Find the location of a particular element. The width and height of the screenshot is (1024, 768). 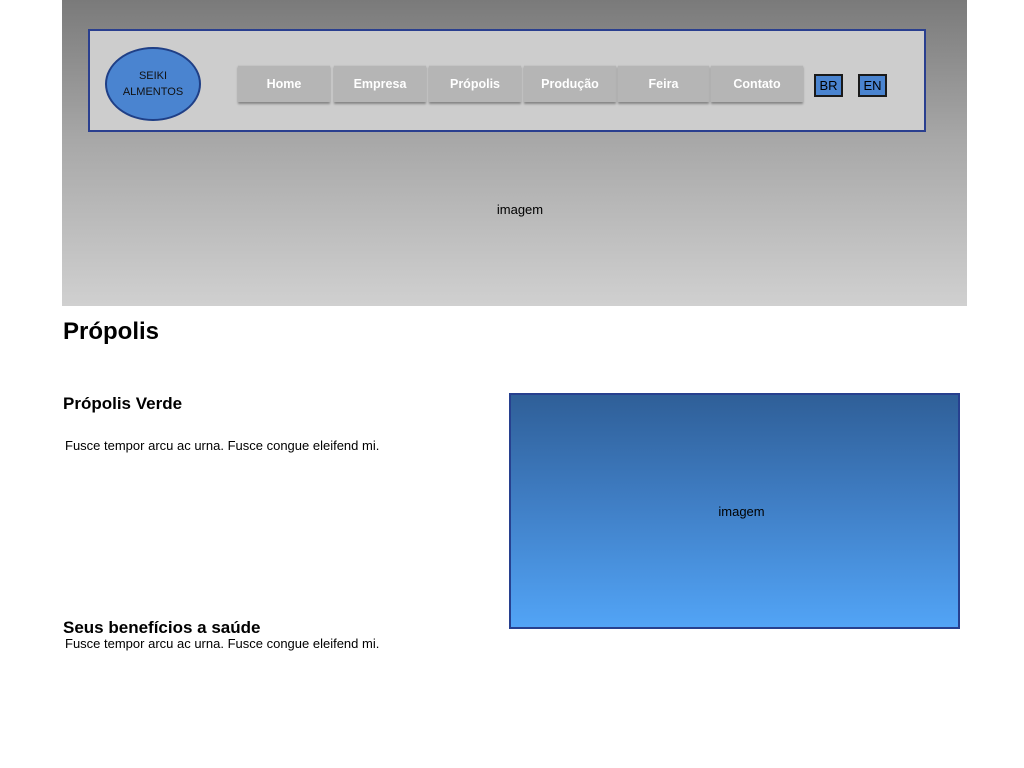

content-image-placeholder: imagem is located at coordinates (734, 511).